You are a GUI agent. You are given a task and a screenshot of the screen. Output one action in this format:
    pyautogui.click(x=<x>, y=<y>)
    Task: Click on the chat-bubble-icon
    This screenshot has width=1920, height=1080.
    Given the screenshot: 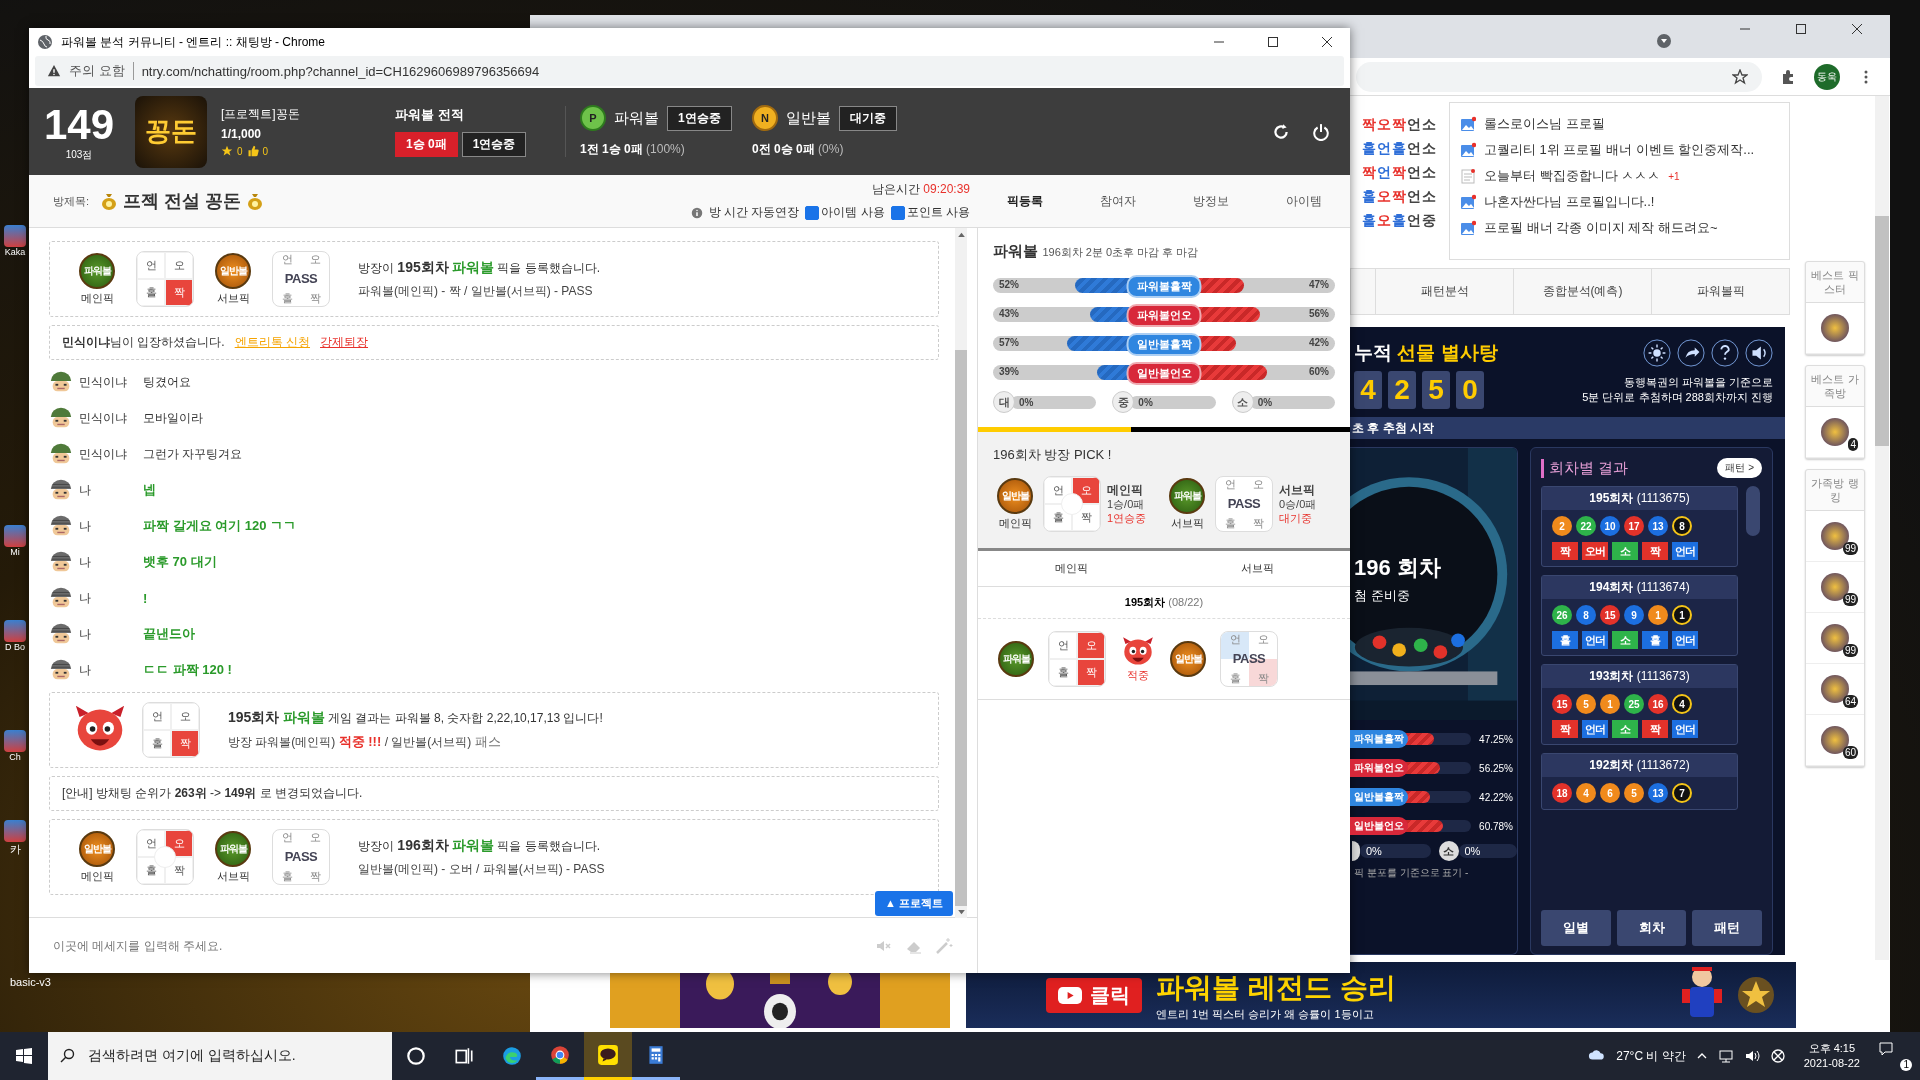 What is the action you would take?
    pyautogui.click(x=608, y=1056)
    